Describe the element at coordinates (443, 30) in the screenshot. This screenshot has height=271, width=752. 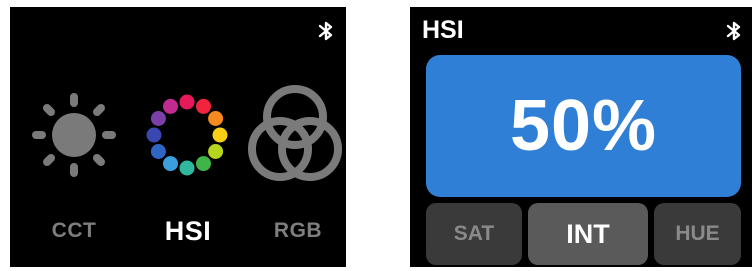
I see `page-title: HSI` at that location.